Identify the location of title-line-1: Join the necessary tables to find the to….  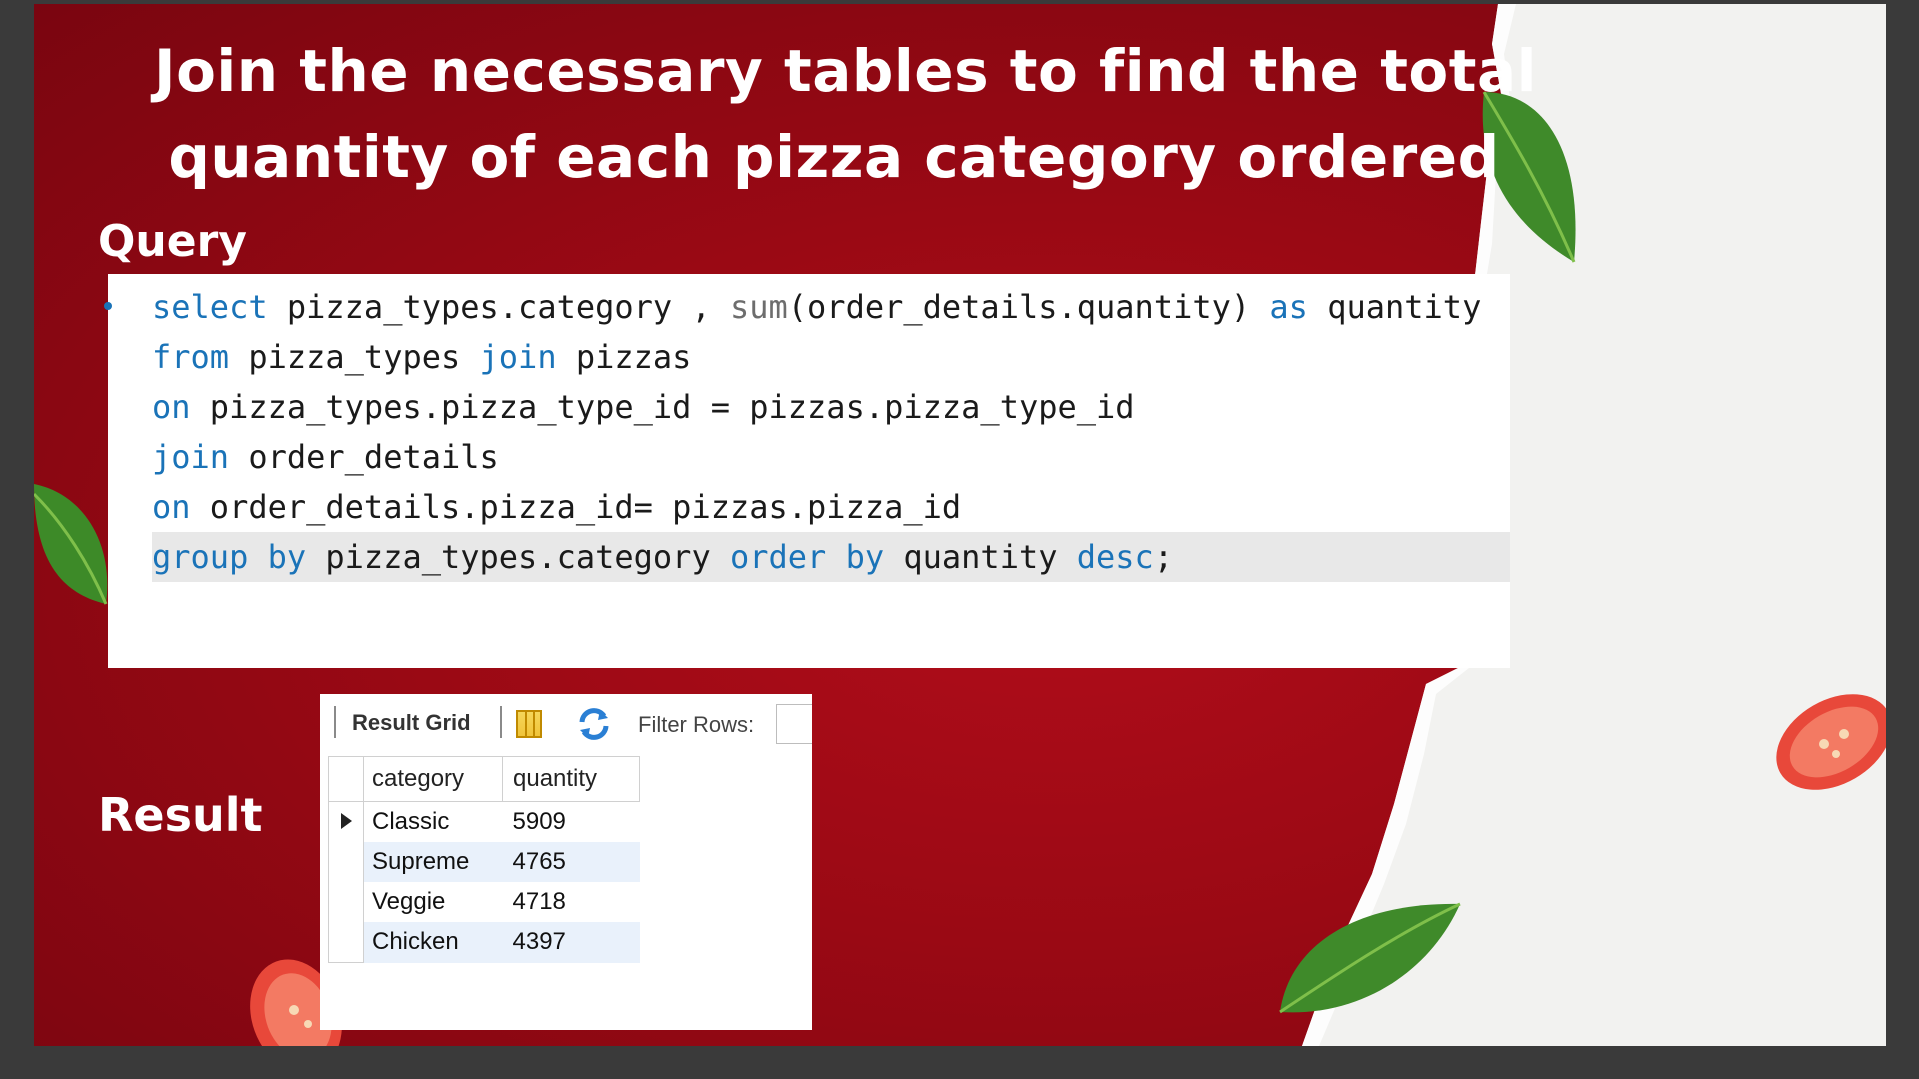
(846, 71).